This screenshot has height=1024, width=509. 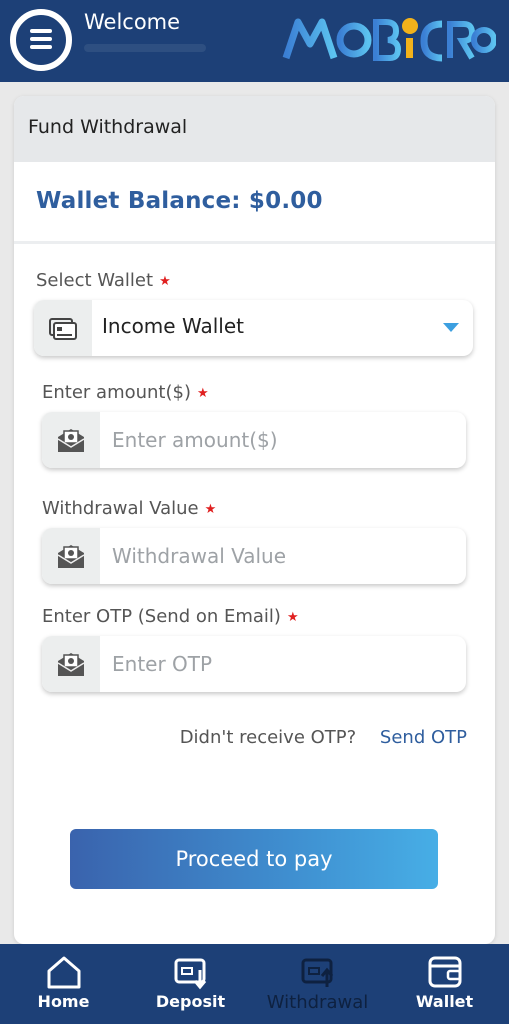 What do you see at coordinates (116, 392) in the screenshot?
I see `amount-label-text: Enter amount($)` at bounding box center [116, 392].